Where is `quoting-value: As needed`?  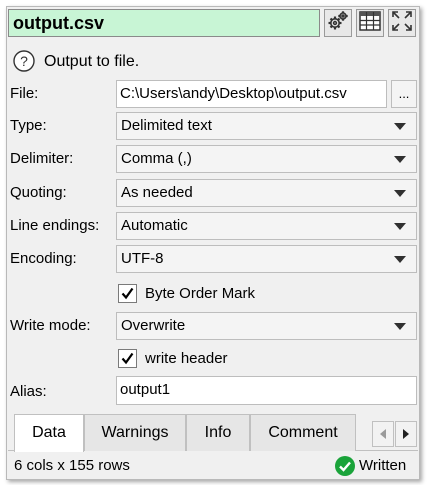 quoting-value: As needed is located at coordinates (157, 192).